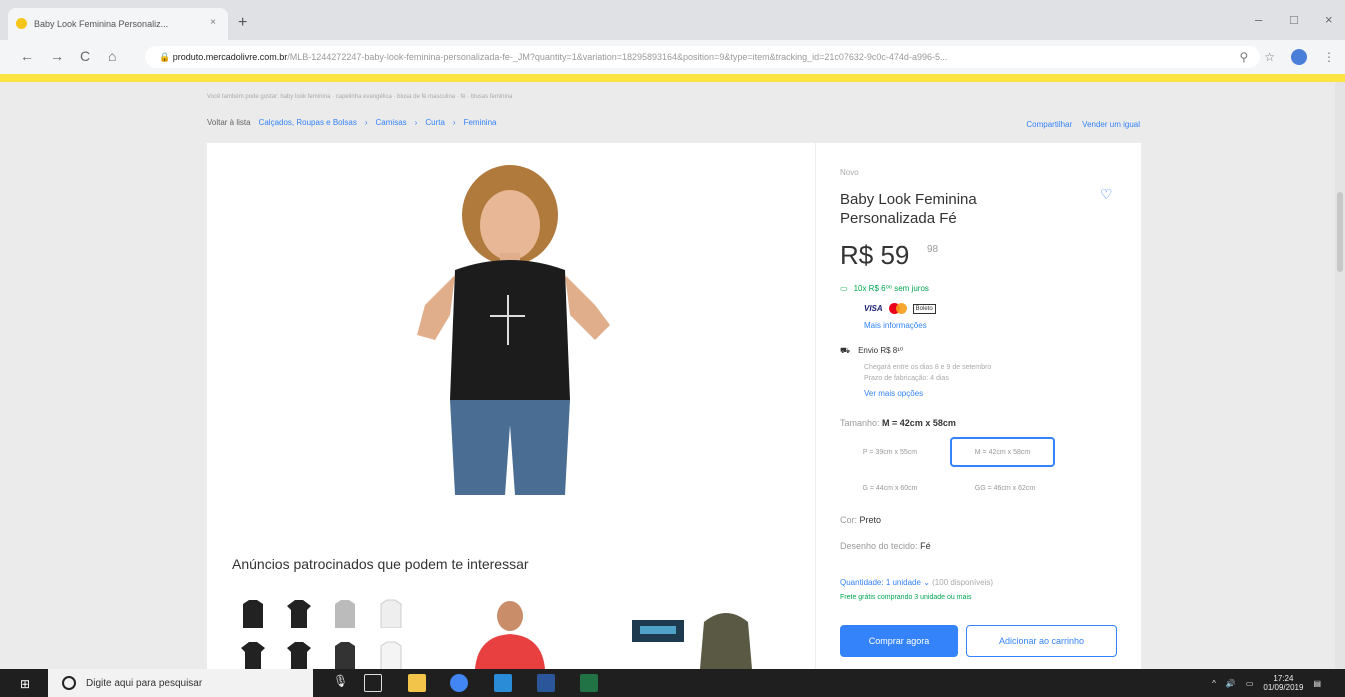 The width and height of the screenshot is (1345, 697). What do you see at coordinates (435, 122) in the screenshot?
I see `breadcrumb-item: Curta` at bounding box center [435, 122].